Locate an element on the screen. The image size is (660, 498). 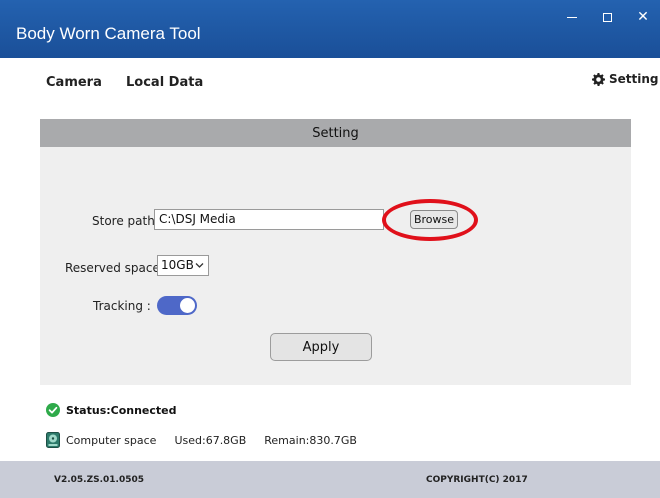
reserved-space-select: 10GB is located at coordinates (183, 265).